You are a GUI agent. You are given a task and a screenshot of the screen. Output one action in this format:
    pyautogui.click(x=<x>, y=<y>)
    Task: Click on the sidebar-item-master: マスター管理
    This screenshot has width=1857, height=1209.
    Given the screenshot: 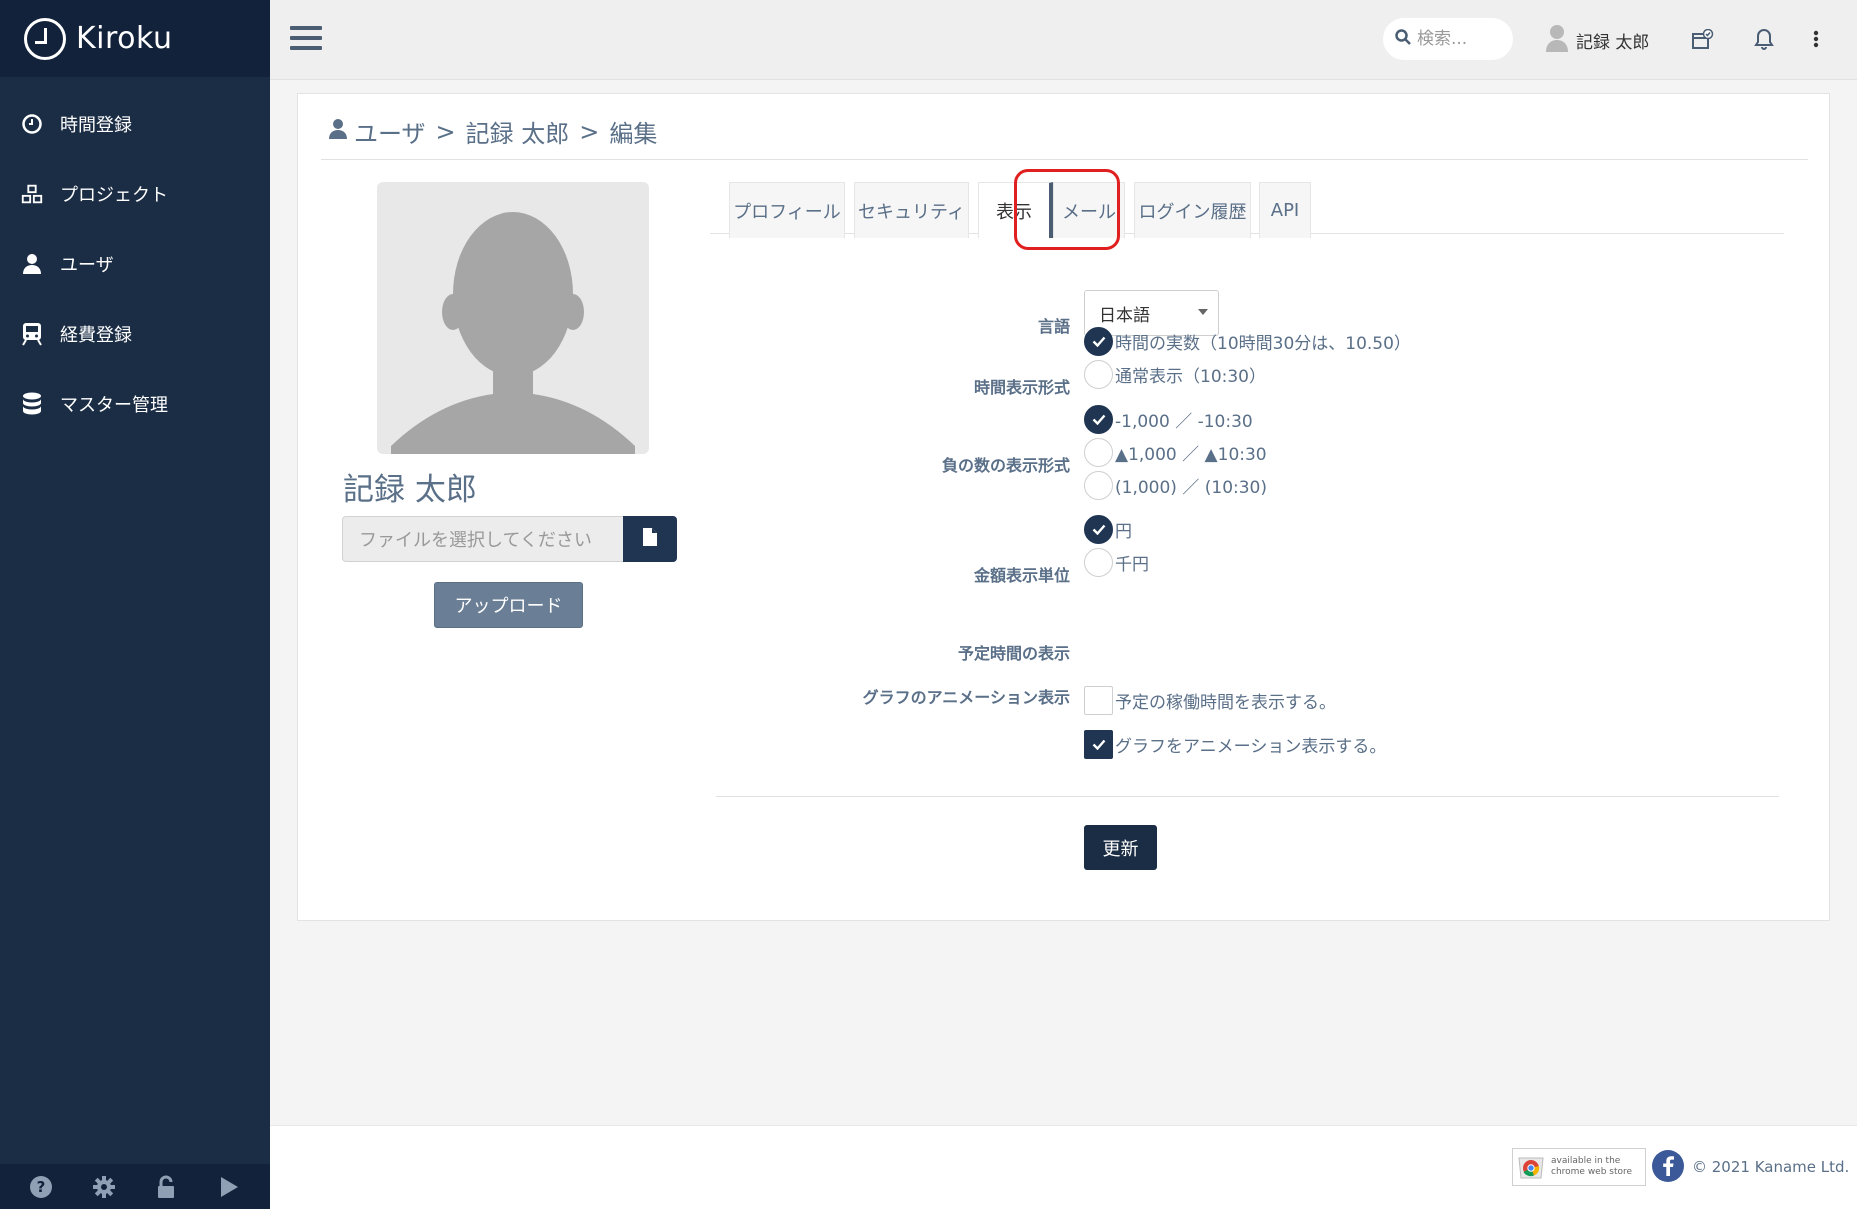 What is the action you would take?
    pyautogui.click(x=135, y=404)
    